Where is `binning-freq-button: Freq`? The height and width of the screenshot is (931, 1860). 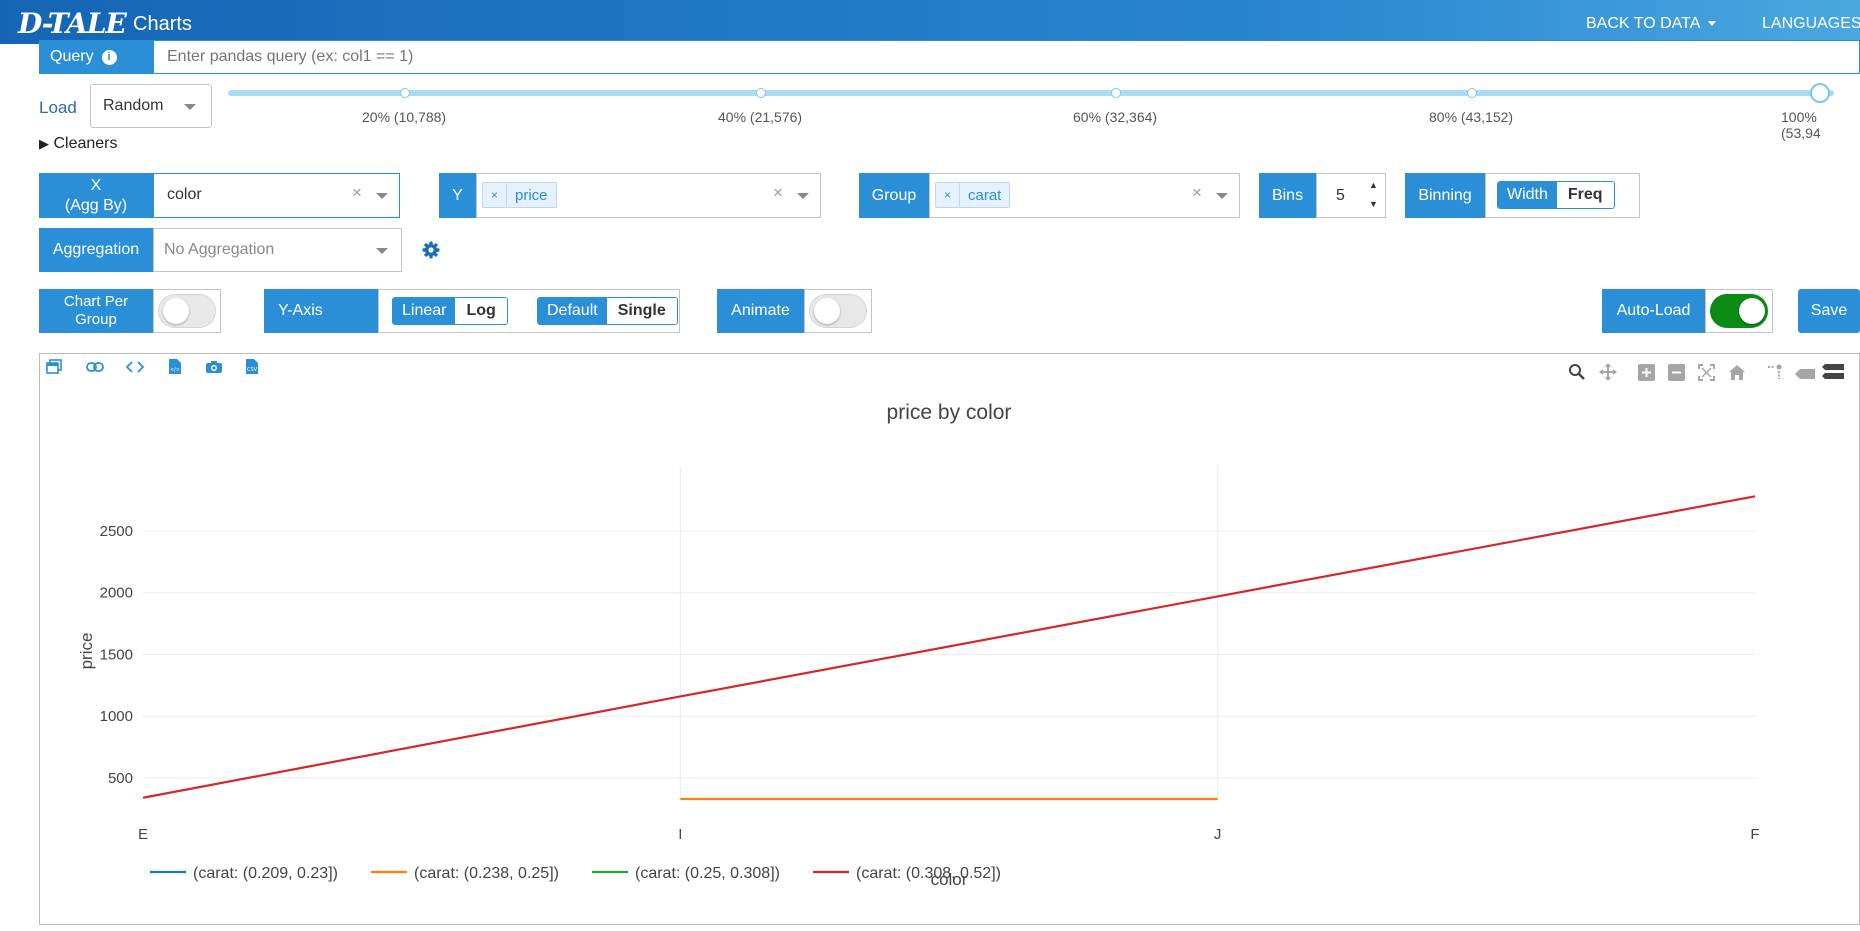
binning-freq-button: Freq is located at coordinates (1585, 195).